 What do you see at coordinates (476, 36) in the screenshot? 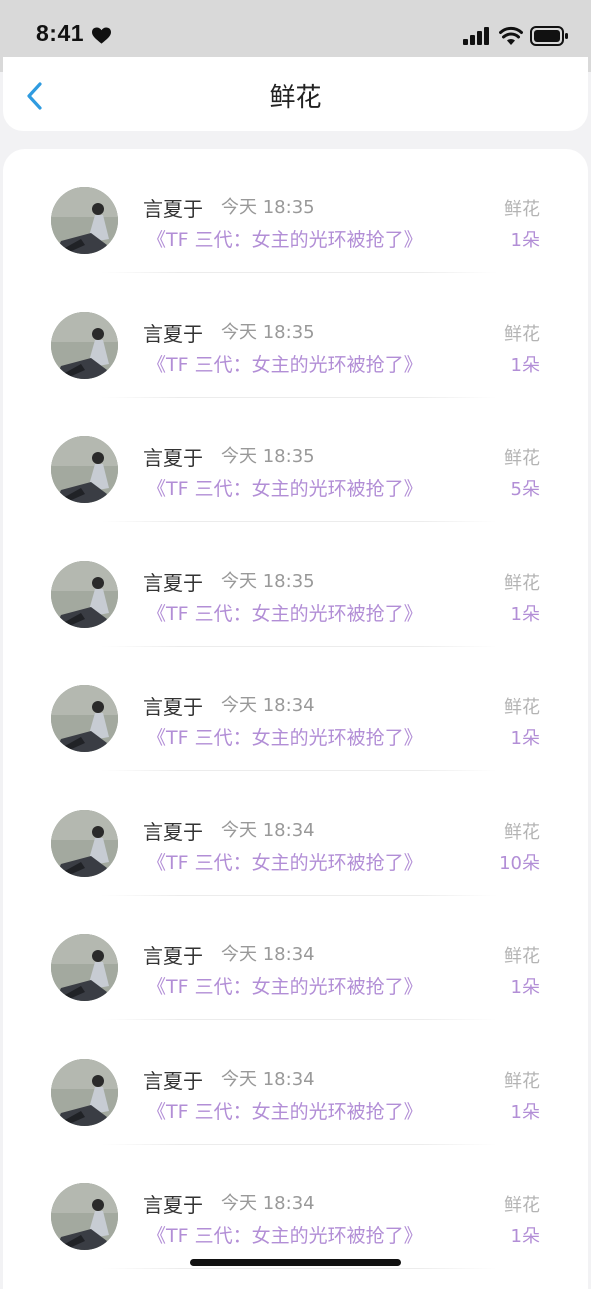
I see `signal-icon` at bounding box center [476, 36].